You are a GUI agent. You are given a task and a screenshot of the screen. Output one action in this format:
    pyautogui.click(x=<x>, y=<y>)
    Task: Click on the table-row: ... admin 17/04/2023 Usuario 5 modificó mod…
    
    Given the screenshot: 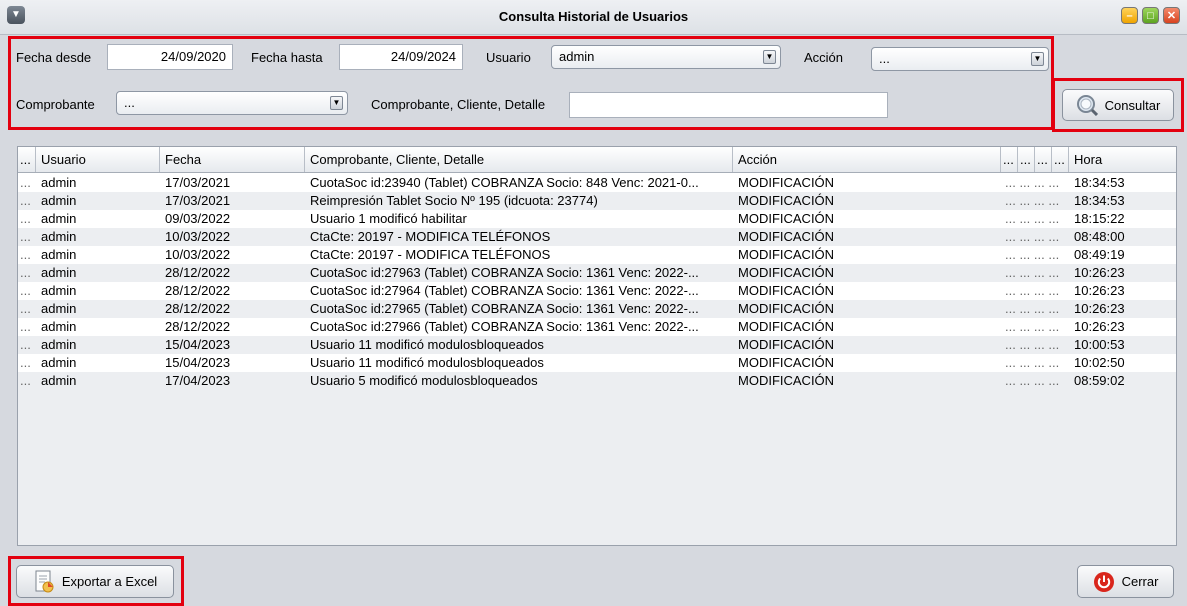 What is the action you would take?
    pyautogui.click(x=597, y=381)
    